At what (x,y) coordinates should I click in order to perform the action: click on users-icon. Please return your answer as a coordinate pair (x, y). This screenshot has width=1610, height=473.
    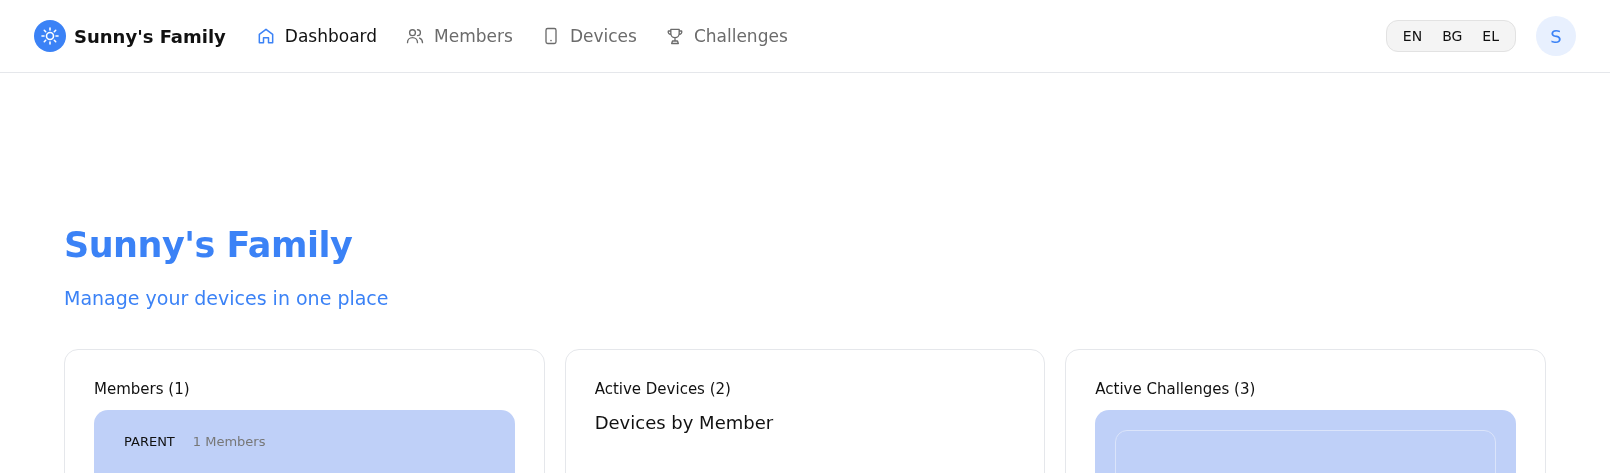
    Looking at the image, I should click on (415, 36).